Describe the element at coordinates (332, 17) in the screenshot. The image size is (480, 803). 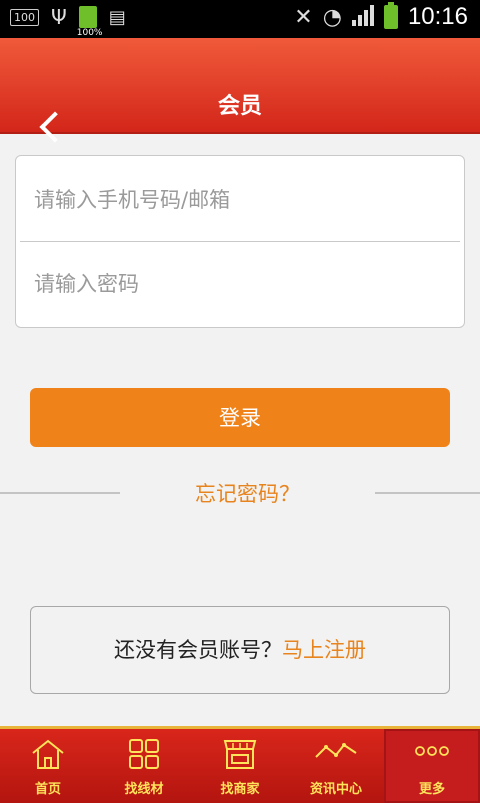
I see `wifi-icon: ◔` at that location.